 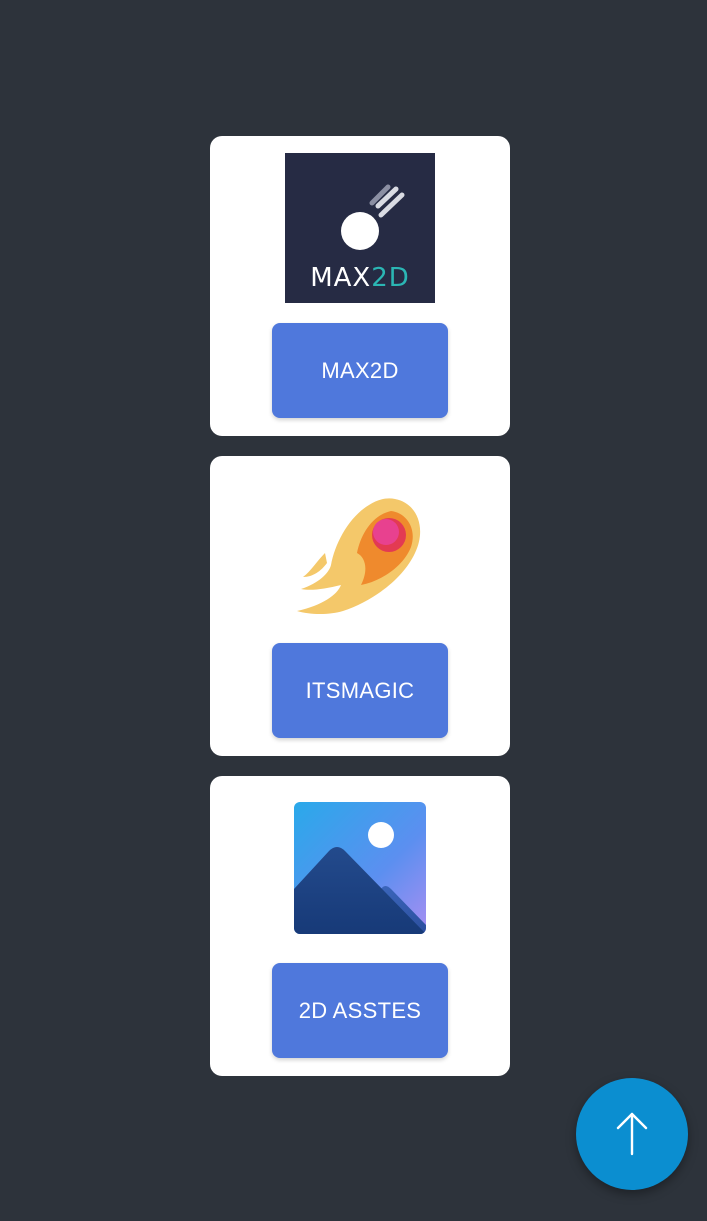 I want to click on itsmagic-button: ITSMAGIC, so click(x=360, y=690).